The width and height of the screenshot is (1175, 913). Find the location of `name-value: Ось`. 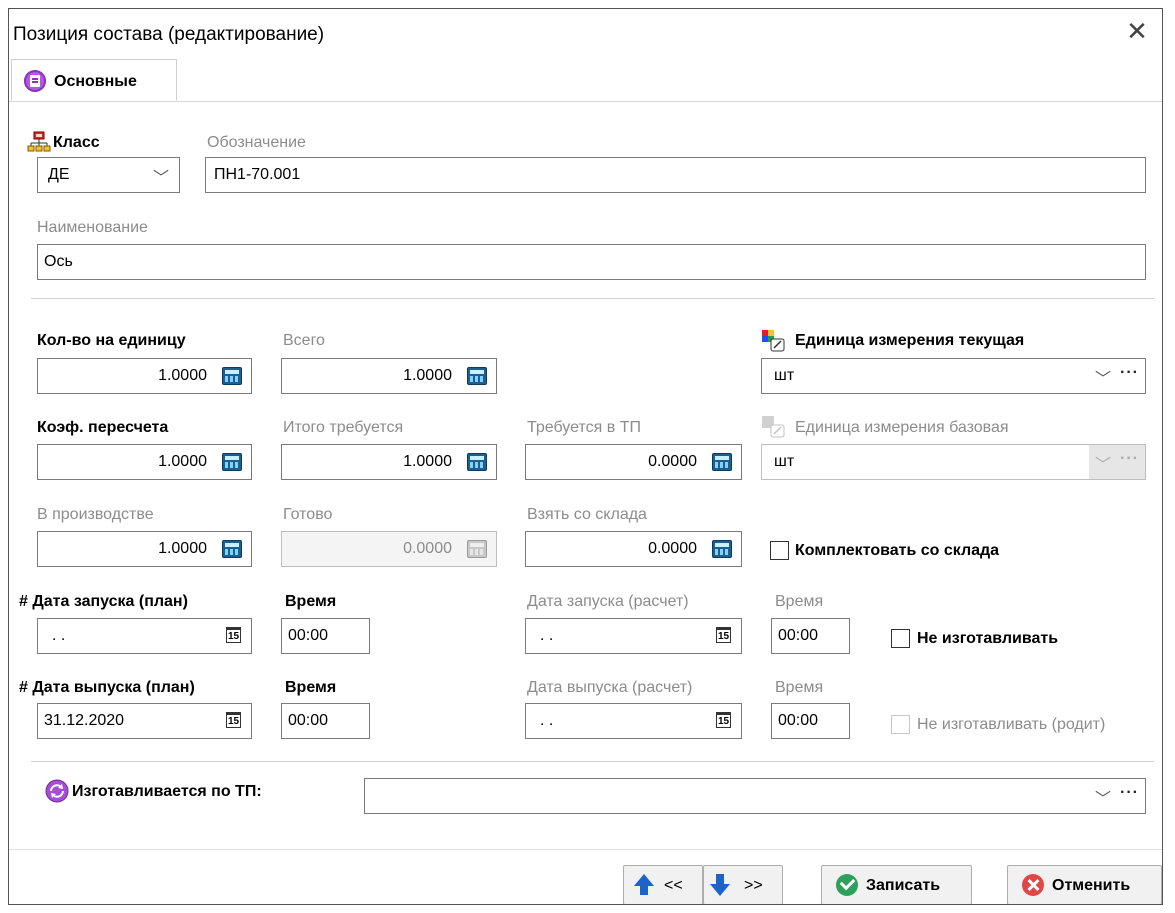

name-value: Ось is located at coordinates (58, 261).